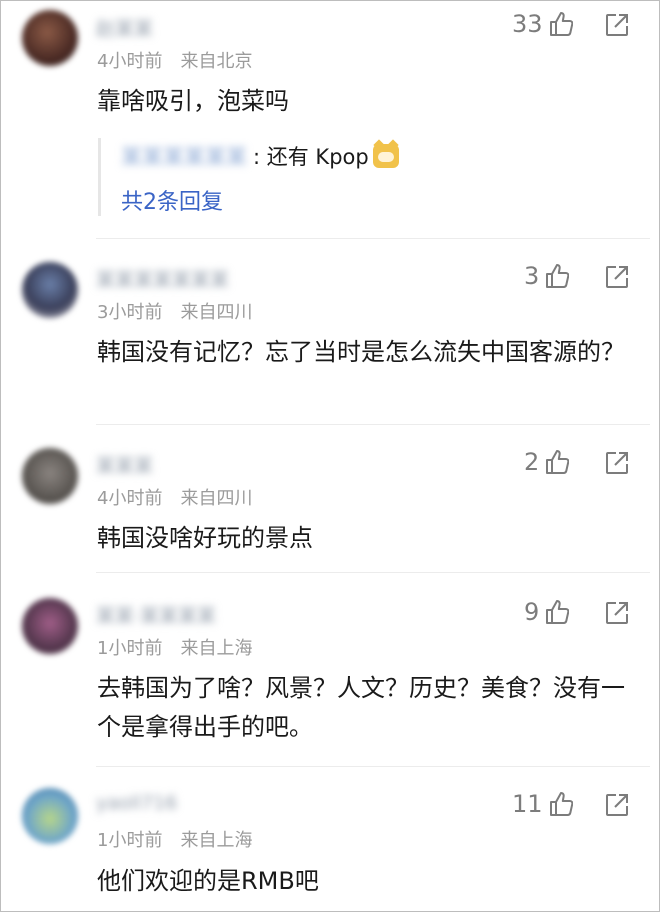 The width and height of the screenshot is (660, 912). Describe the element at coordinates (205, 538) in the screenshot. I see `comment-text: 韩国没啥好玩的景点` at that location.